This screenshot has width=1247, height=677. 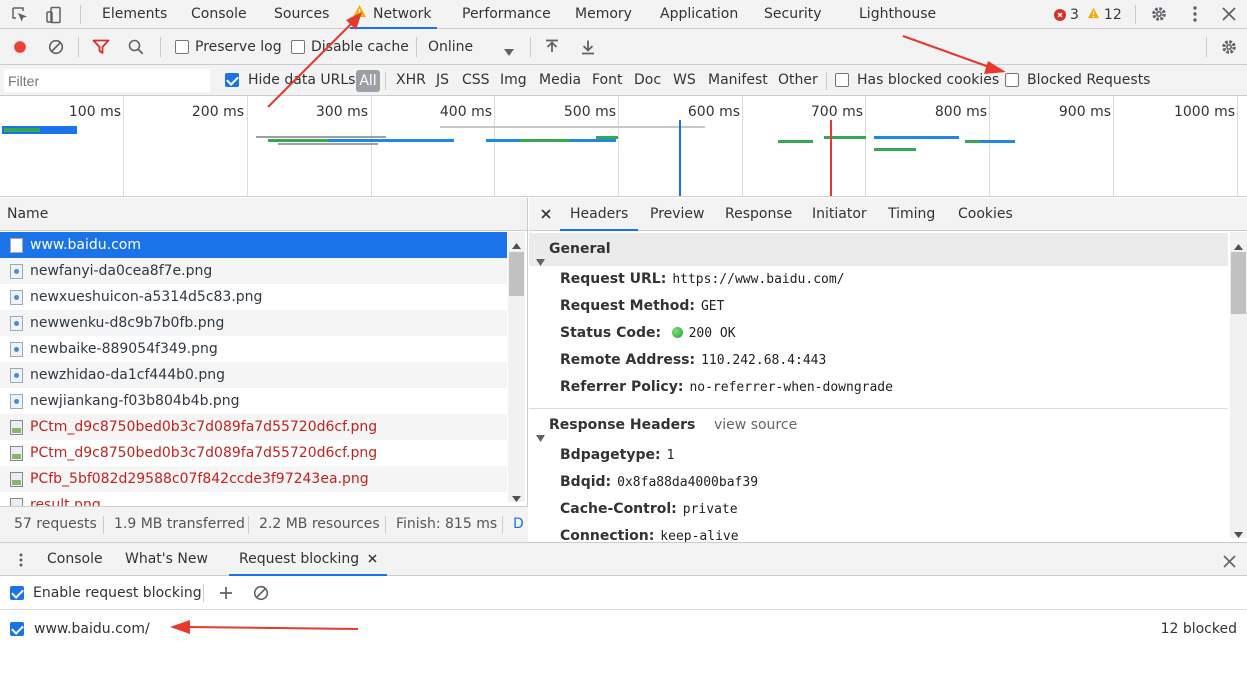 I want to click on drawer-tab-console: Console, so click(x=75, y=559).